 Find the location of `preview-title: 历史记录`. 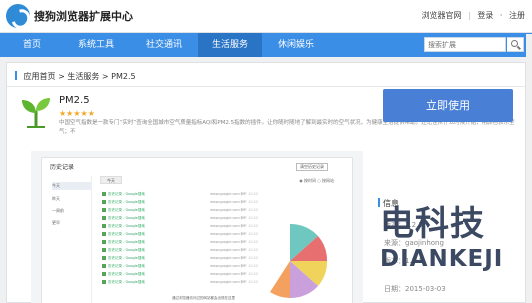

preview-title: 历史记录 is located at coordinates (62, 167).